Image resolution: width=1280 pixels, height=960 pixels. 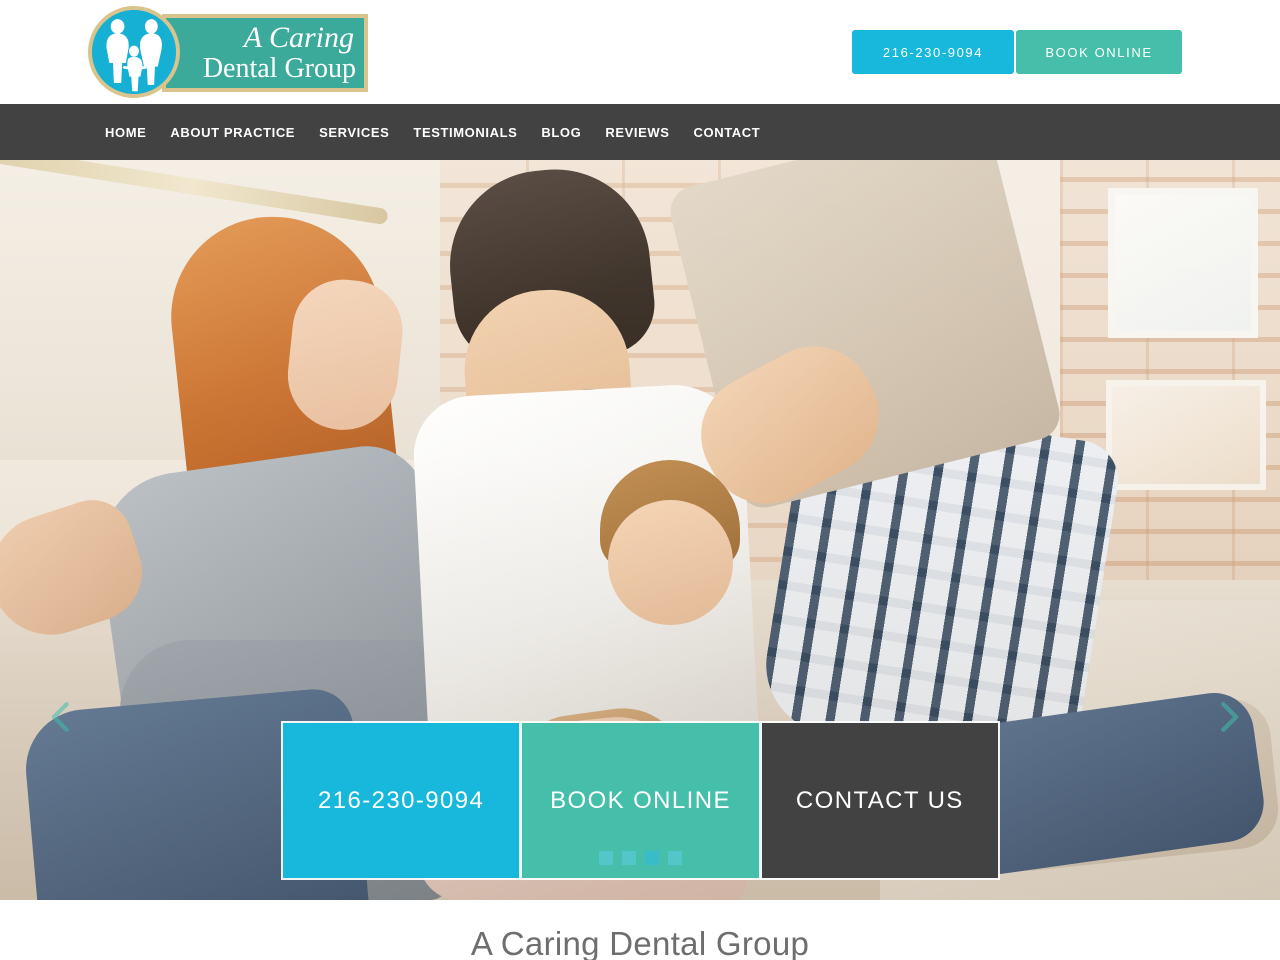 What do you see at coordinates (561, 132) in the screenshot?
I see `nav-item-blog: BLOG` at bounding box center [561, 132].